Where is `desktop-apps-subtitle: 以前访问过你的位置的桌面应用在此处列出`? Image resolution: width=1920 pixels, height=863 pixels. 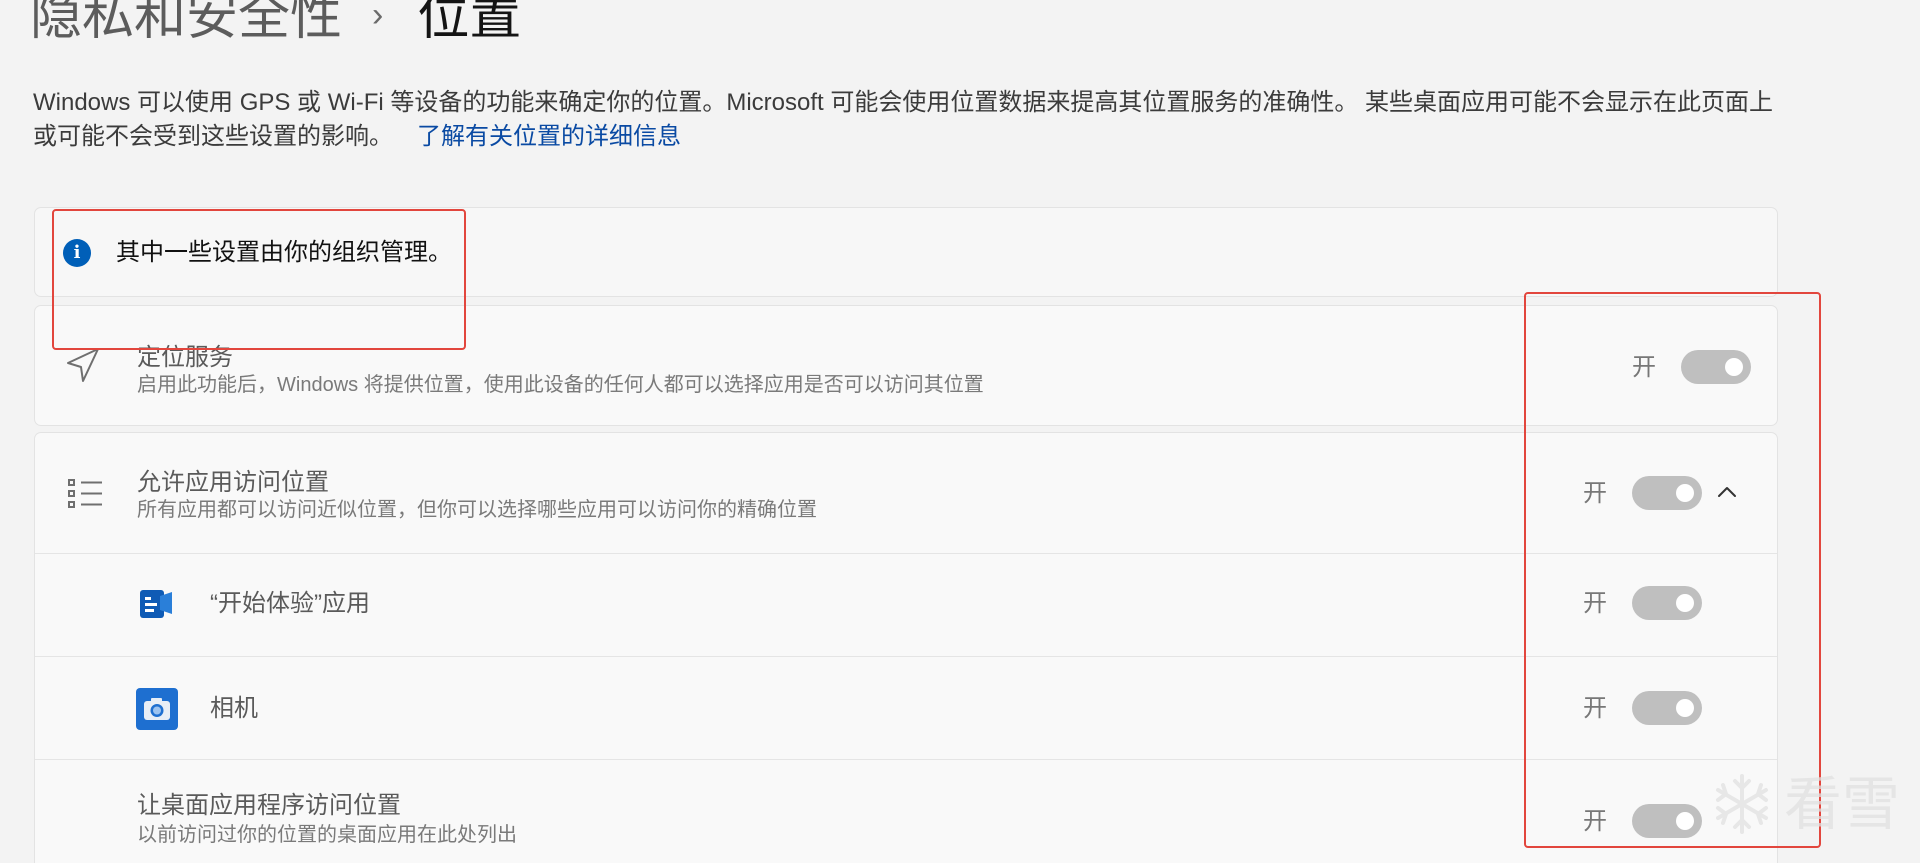 desktop-apps-subtitle: 以前访问过你的位置的桌面应用在此处列出 is located at coordinates (327, 835).